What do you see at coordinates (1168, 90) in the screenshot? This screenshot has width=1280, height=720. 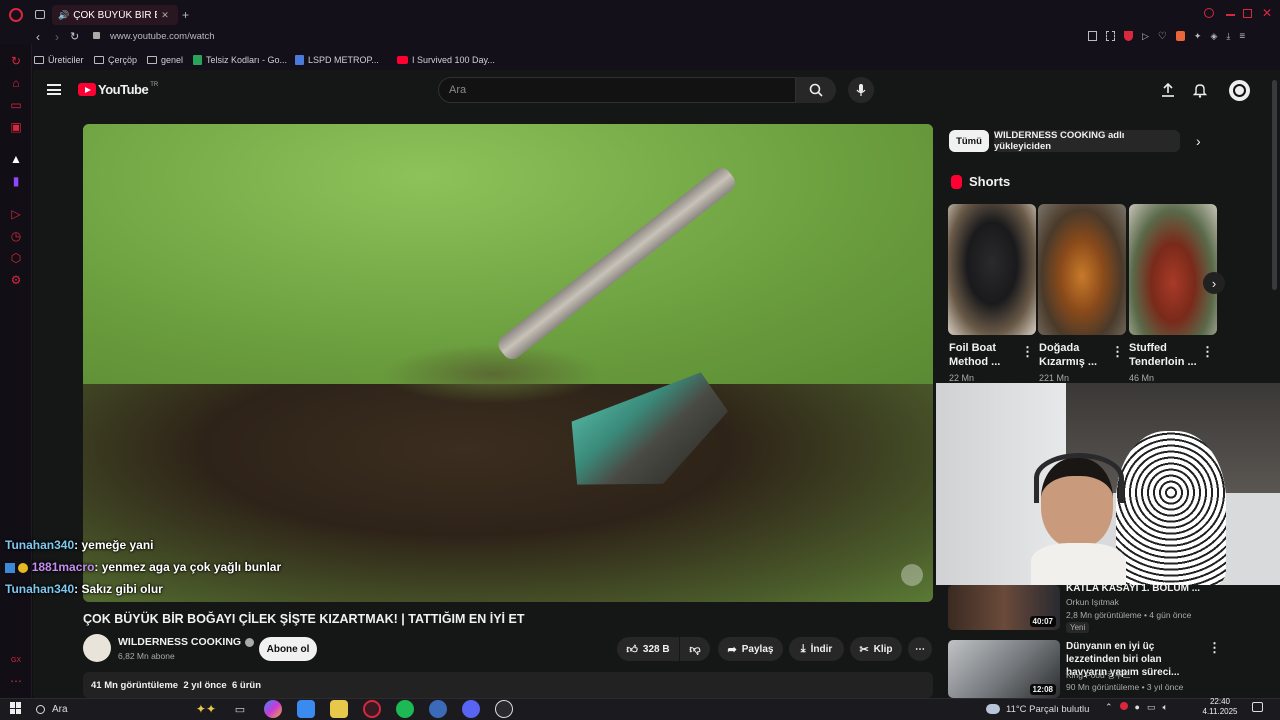 I see `upload-icon` at bounding box center [1168, 90].